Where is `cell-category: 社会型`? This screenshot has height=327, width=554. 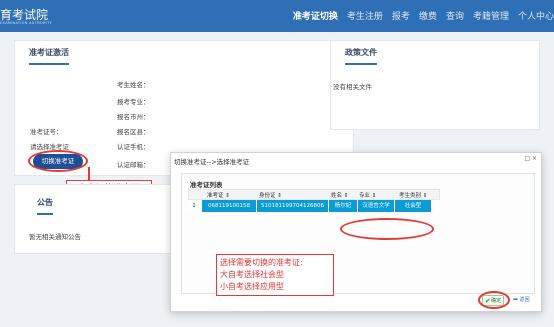 cell-category: 社会型 is located at coordinates (413, 206).